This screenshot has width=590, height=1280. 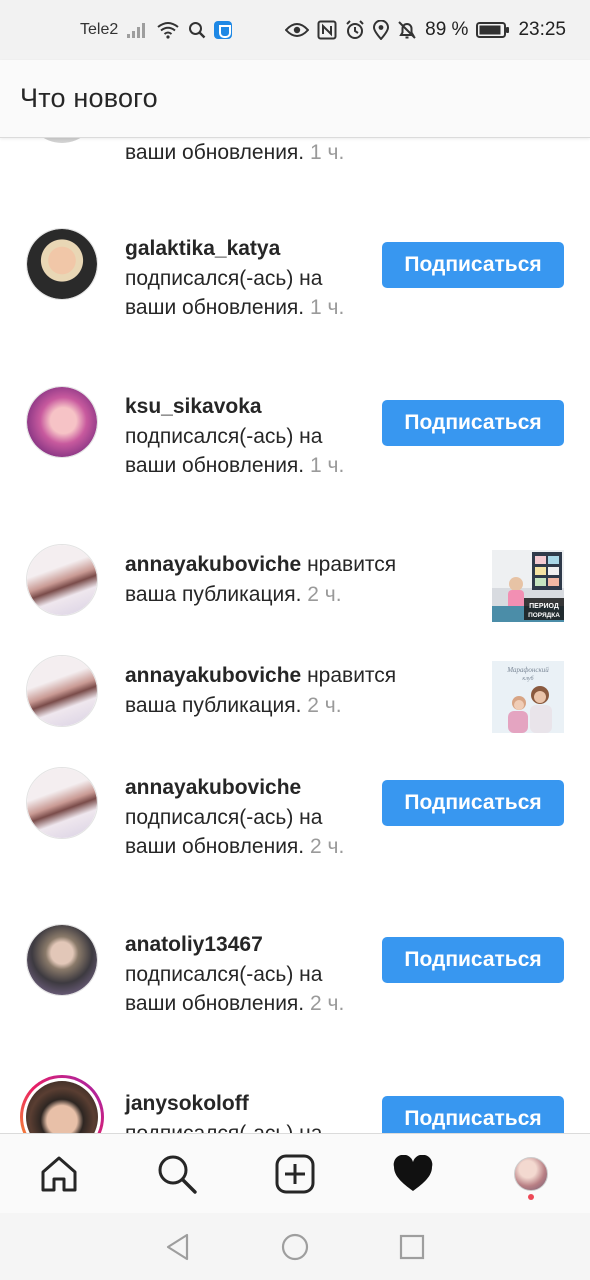 What do you see at coordinates (412, 1247) in the screenshot?
I see `recents-icon` at bounding box center [412, 1247].